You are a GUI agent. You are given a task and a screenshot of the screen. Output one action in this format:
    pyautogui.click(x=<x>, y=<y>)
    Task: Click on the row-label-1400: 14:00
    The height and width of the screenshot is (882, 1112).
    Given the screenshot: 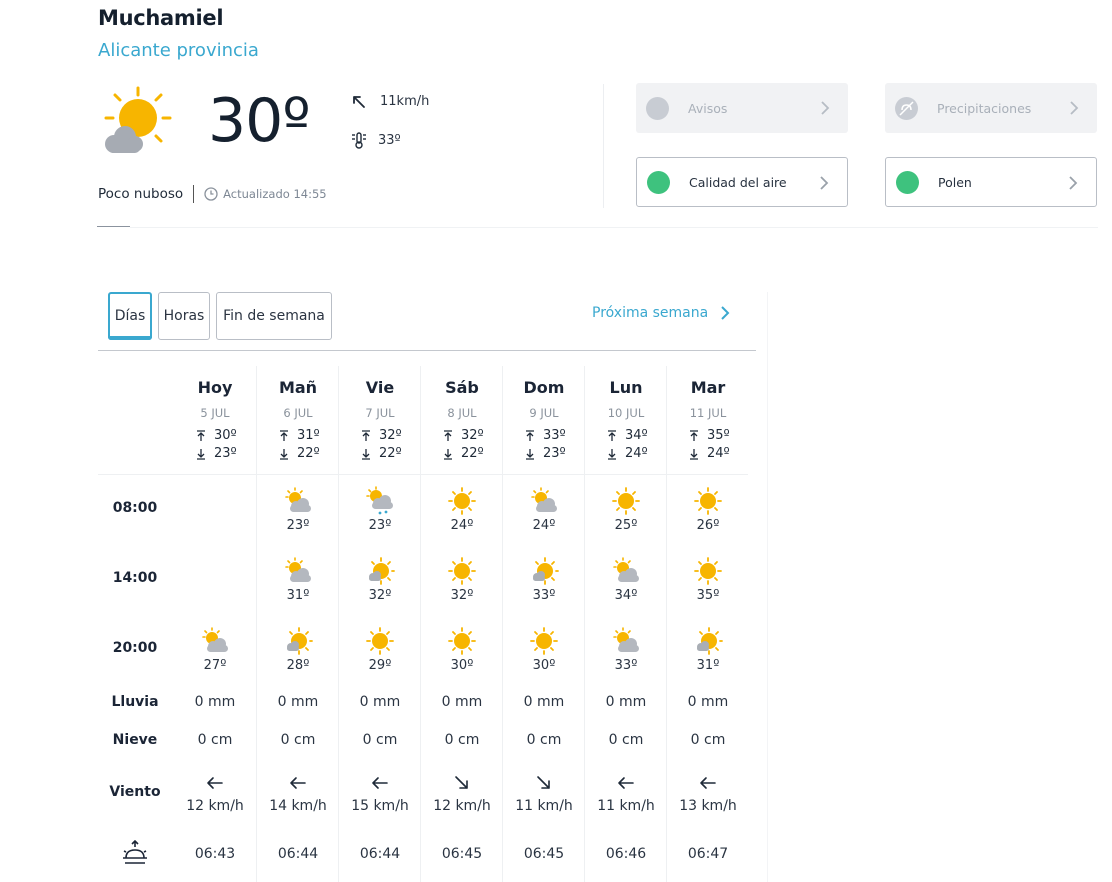 What is the action you would take?
    pyautogui.click(x=135, y=578)
    